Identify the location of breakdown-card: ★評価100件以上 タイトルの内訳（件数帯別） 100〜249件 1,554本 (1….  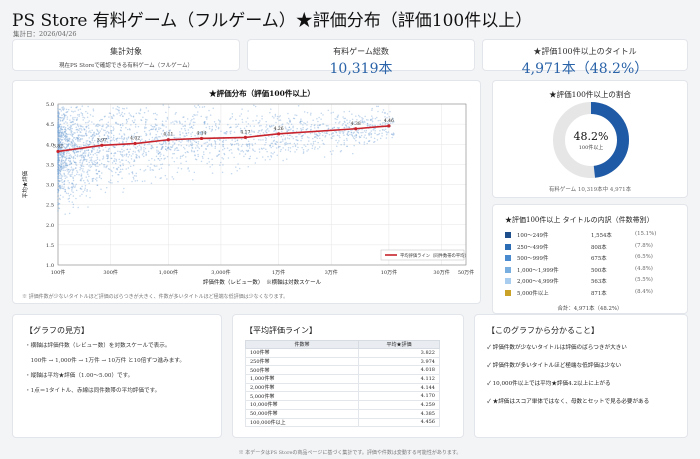
(590, 259).